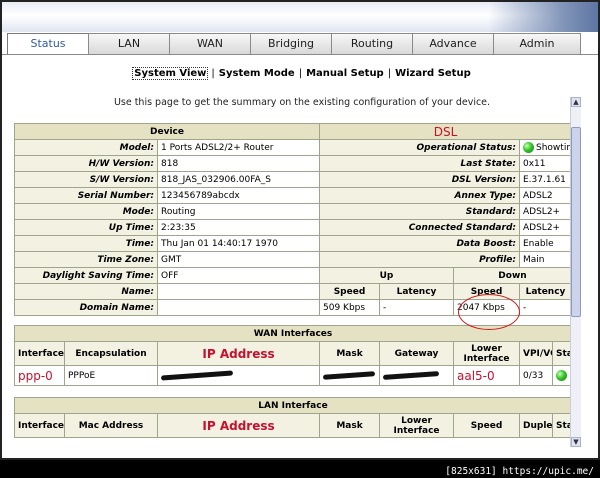  I want to click on lan-col-mac-address: Mac Address, so click(111, 425).